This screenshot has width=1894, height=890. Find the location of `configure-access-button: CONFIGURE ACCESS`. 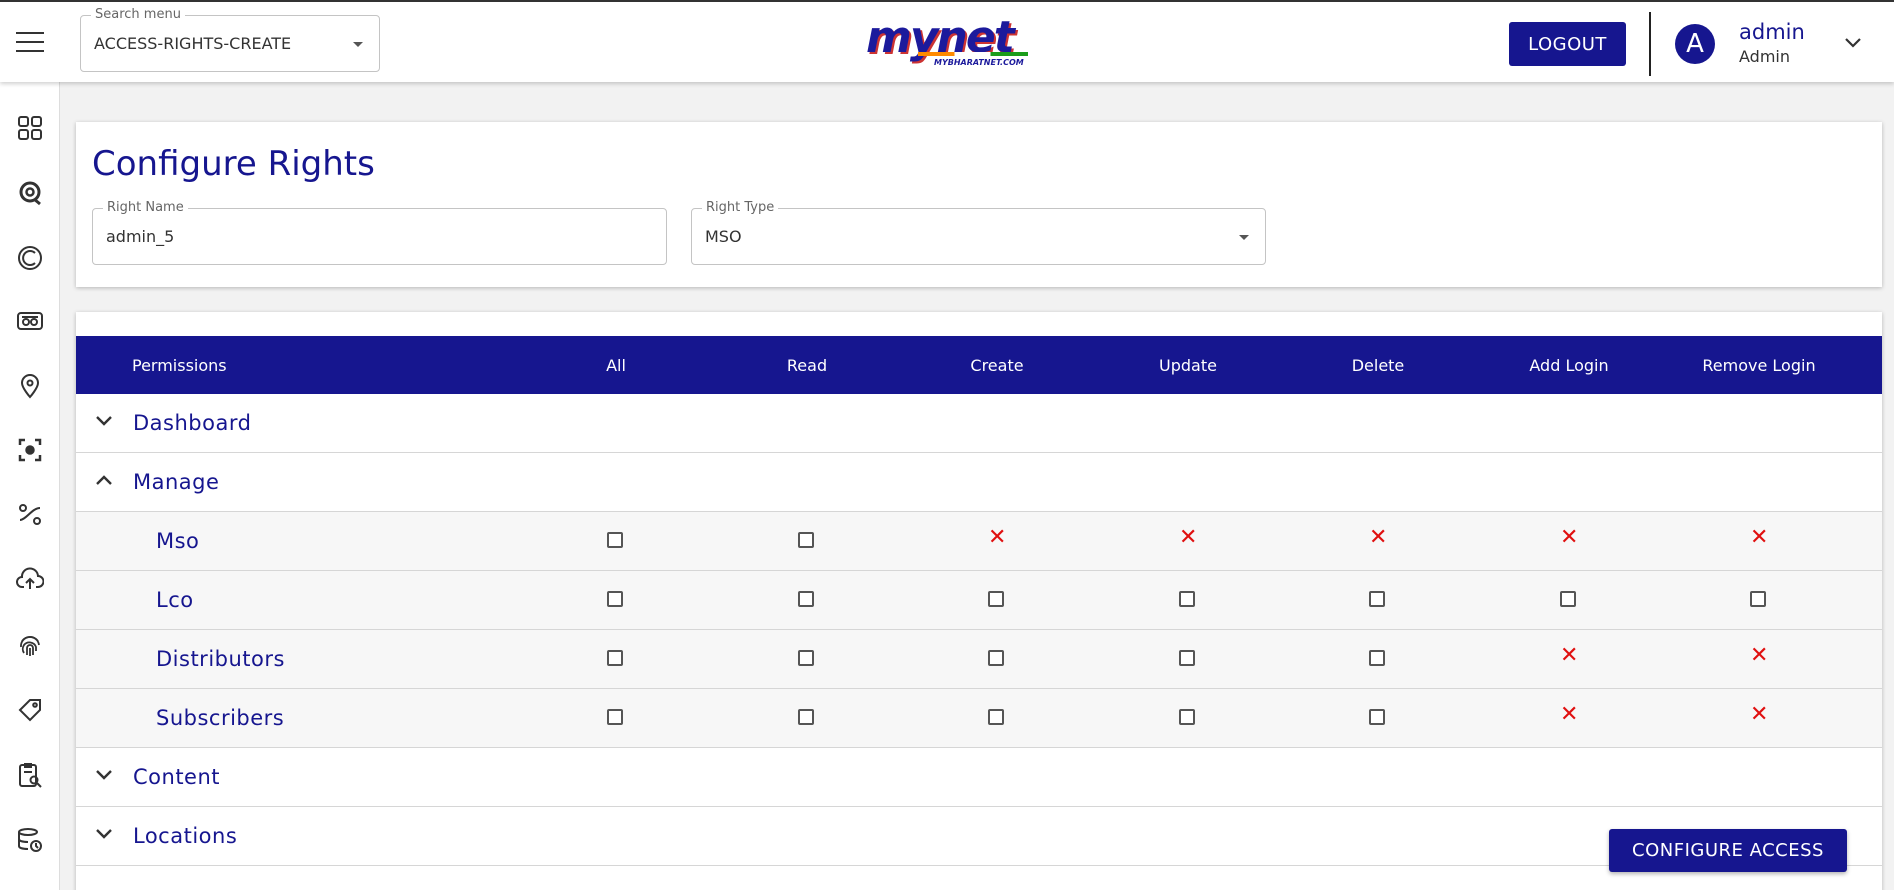

configure-access-button: CONFIGURE ACCESS is located at coordinates (1728, 850).